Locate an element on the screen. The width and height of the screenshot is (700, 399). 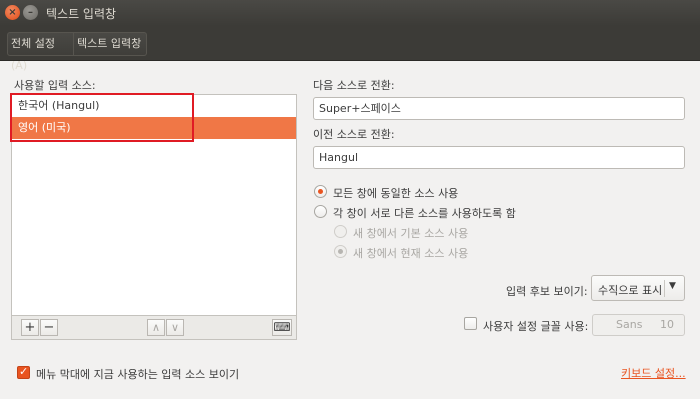
new-window-default-radio is located at coordinates (340, 231).